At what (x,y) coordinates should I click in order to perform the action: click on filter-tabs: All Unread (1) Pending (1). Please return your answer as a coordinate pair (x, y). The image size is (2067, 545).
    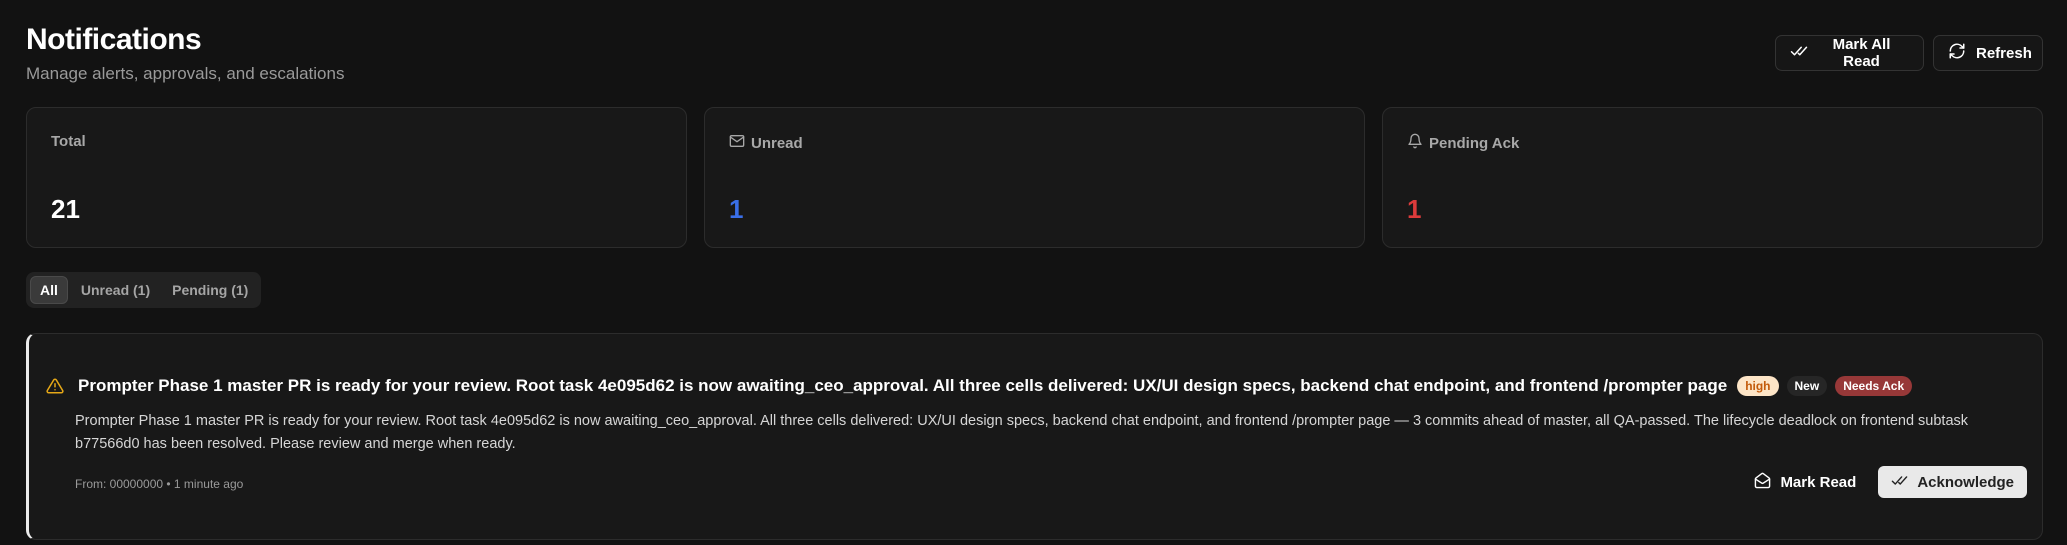
    Looking at the image, I should click on (144, 290).